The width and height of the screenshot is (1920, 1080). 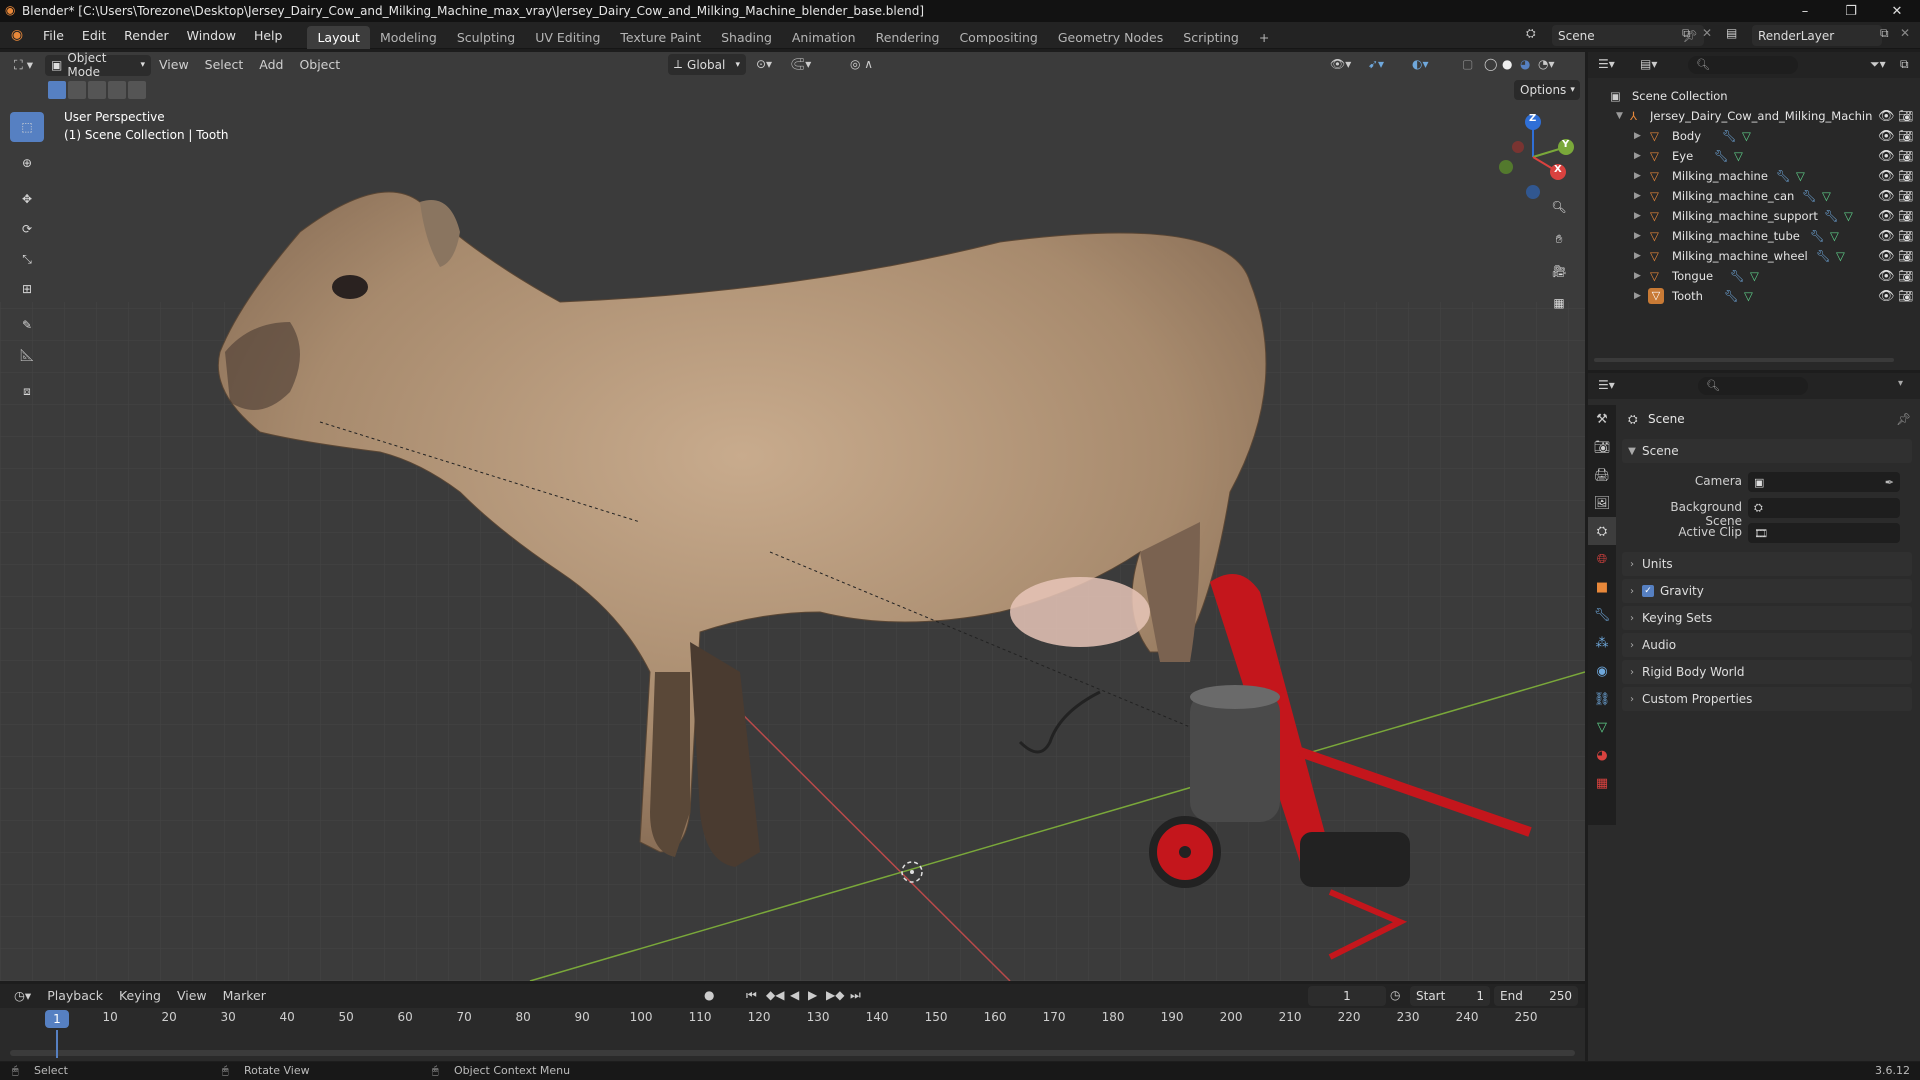 I want to click on tab-geometry-nodes: Geometry Nodes, so click(x=1110, y=37).